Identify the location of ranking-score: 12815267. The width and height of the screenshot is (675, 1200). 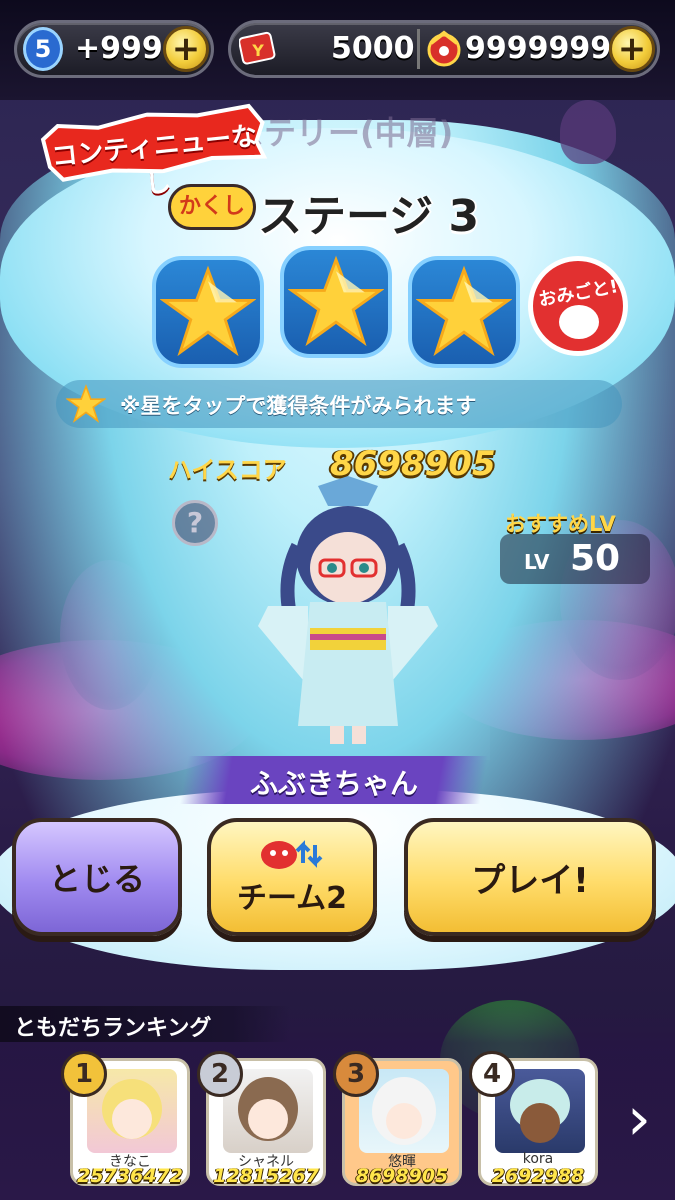
(266, 1176).